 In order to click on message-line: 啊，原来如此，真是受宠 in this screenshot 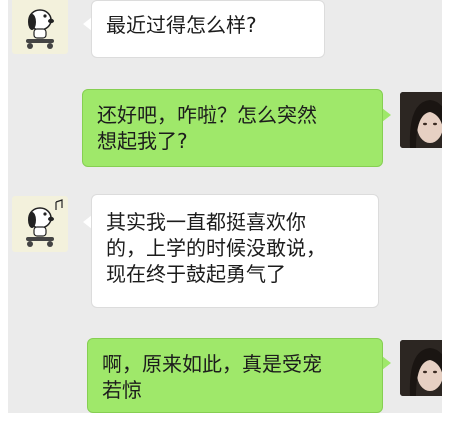, I will do `click(212, 364)`.